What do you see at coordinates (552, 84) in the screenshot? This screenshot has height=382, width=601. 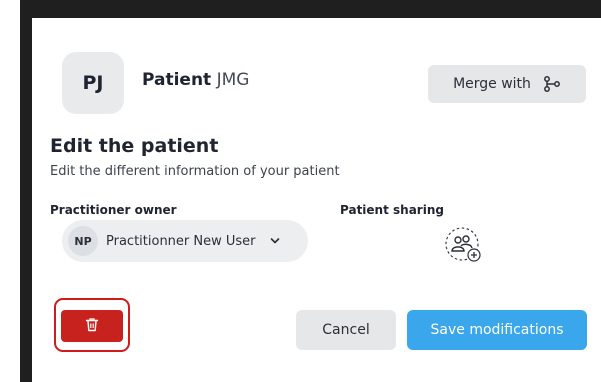 I see `merge-branch-icon` at bounding box center [552, 84].